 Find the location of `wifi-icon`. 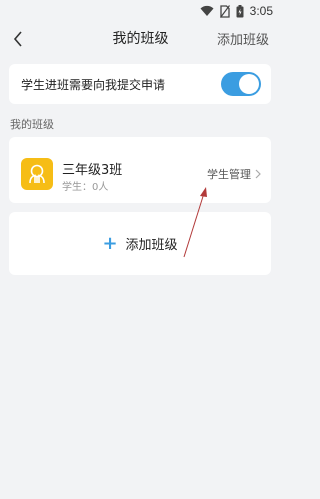

wifi-icon is located at coordinates (207, 10).